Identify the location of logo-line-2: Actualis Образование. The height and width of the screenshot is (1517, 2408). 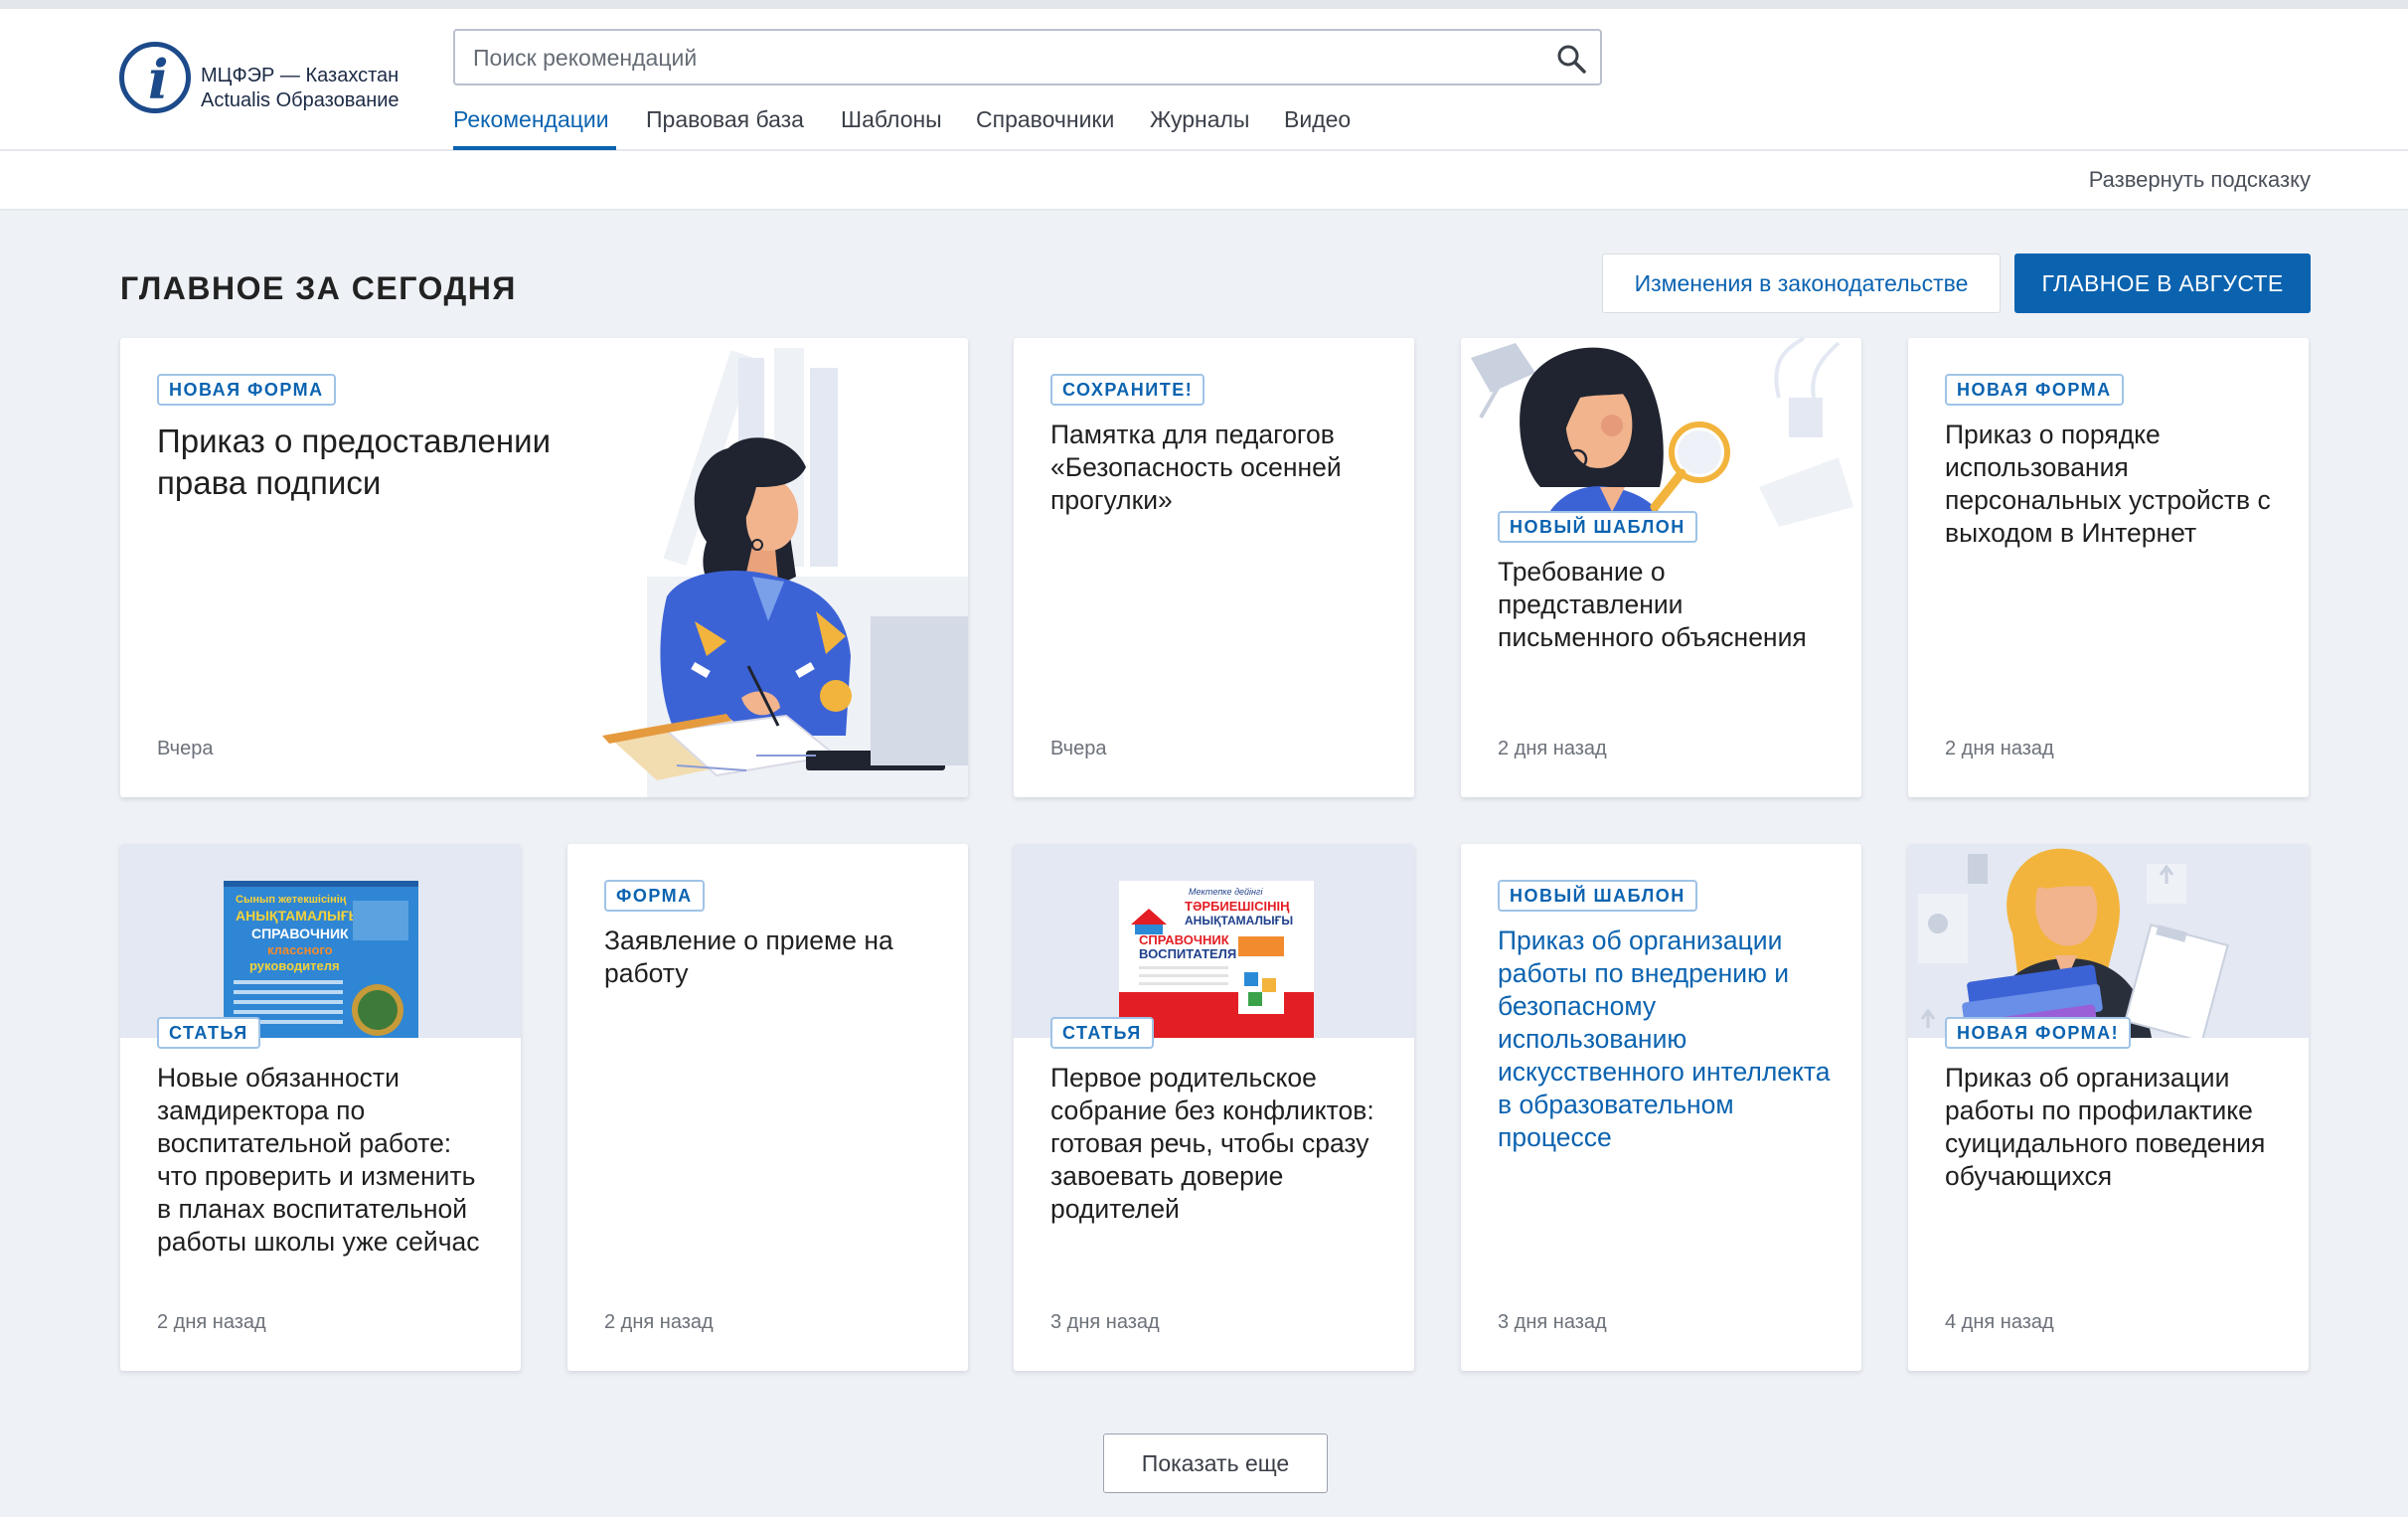
(300, 100).